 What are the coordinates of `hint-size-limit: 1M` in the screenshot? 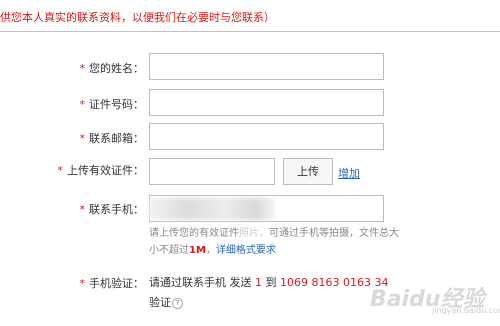 It's located at (197, 250).